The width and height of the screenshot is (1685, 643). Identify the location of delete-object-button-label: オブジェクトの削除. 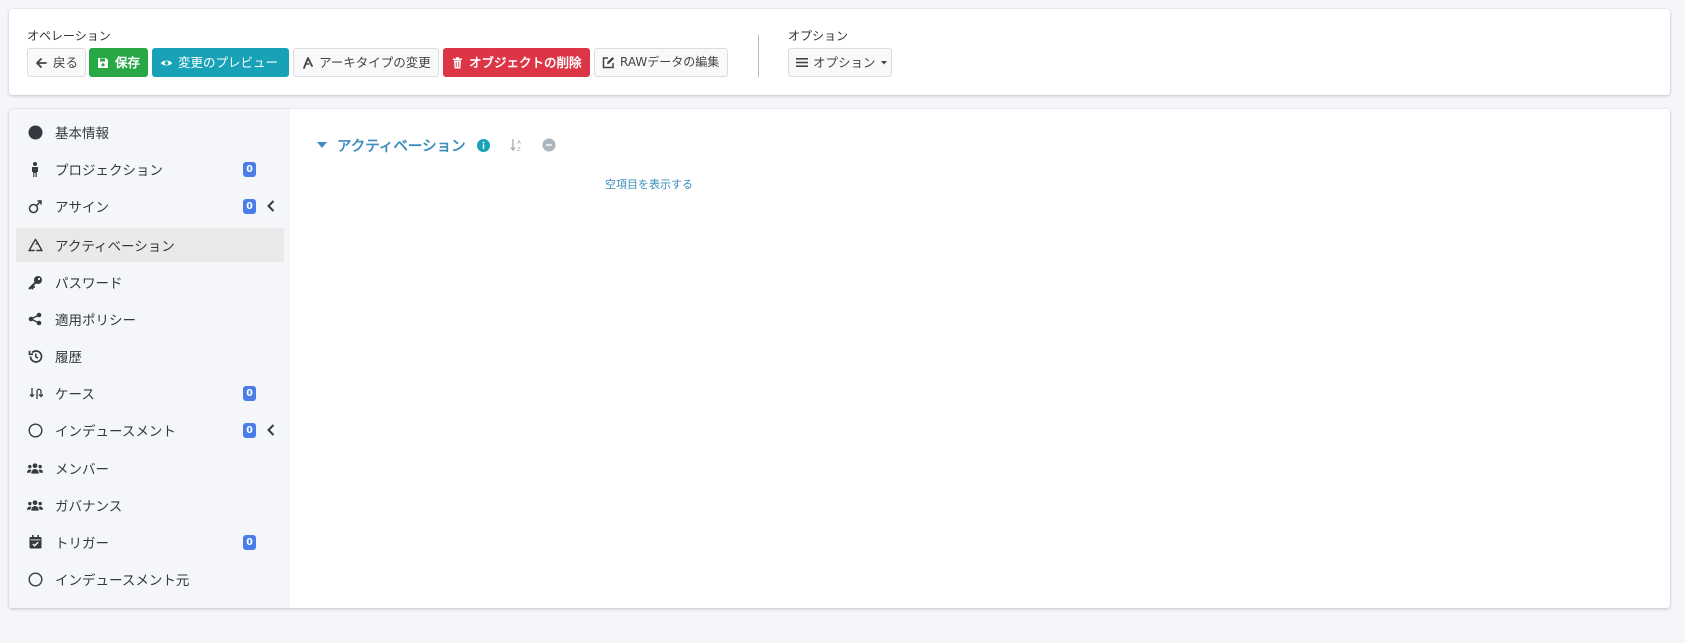
(525, 62).